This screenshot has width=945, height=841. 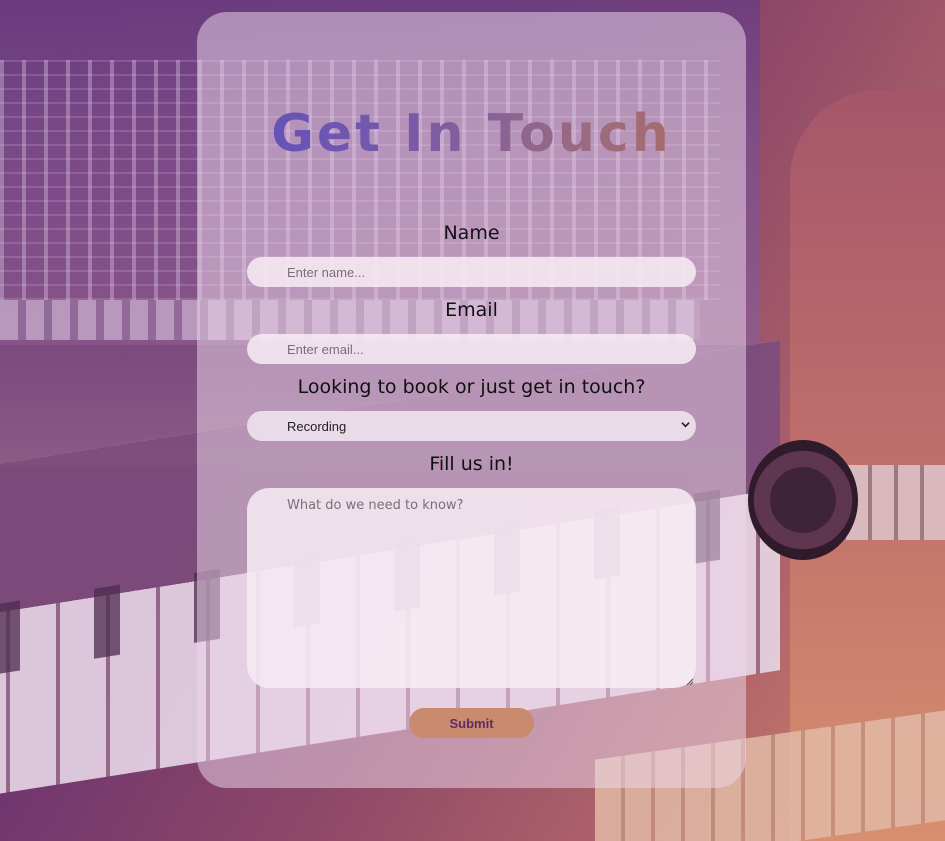 What do you see at coordinates (690, 682) in the screenshot?
I see `resize-grip-icon` at bounding box center [690, 682].